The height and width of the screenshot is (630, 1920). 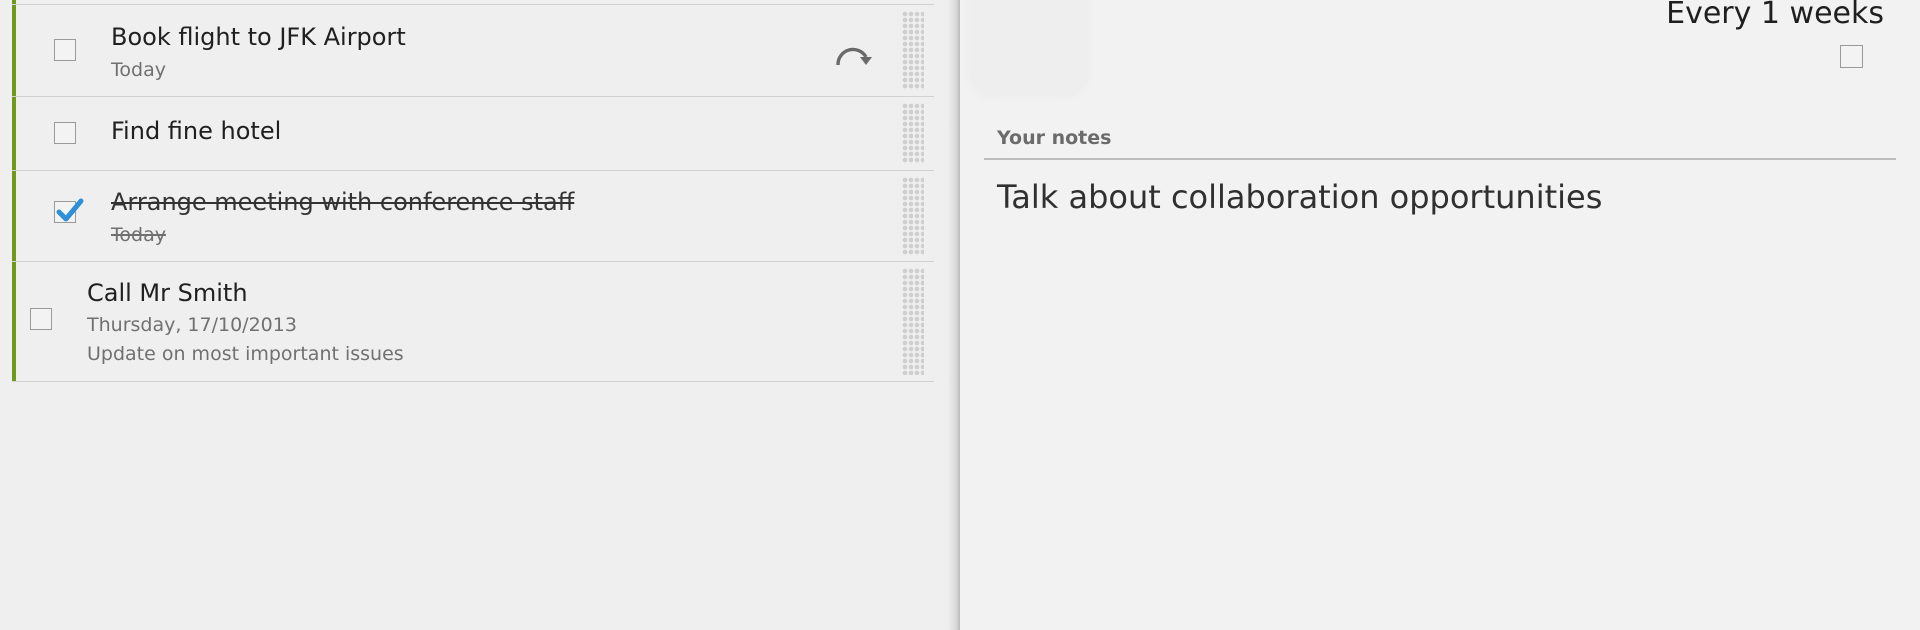 I want to click on notes-field: Talk about collaboration opportunities, so click(x=1299, y=197).